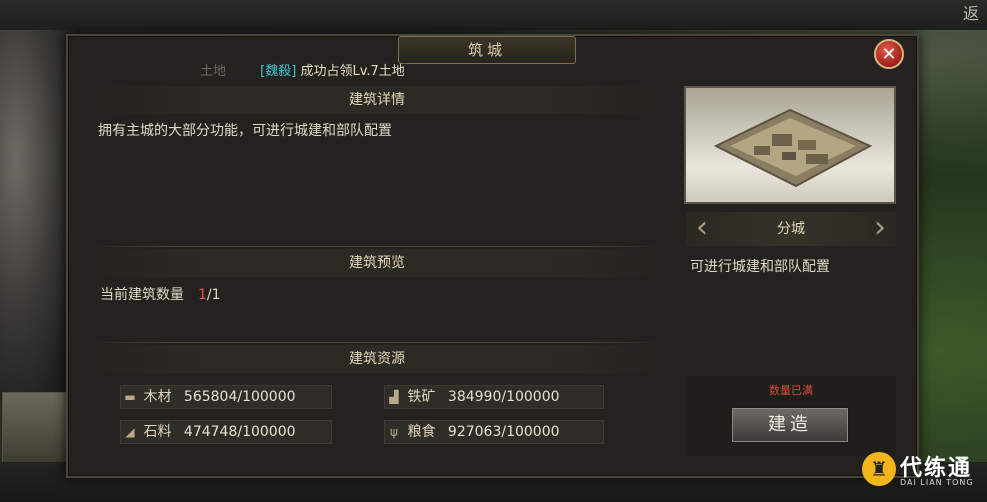  What do you see at coordinates (377, 246) in the screenshot?
I see `preview-divider` at bounding box center [377, 246].